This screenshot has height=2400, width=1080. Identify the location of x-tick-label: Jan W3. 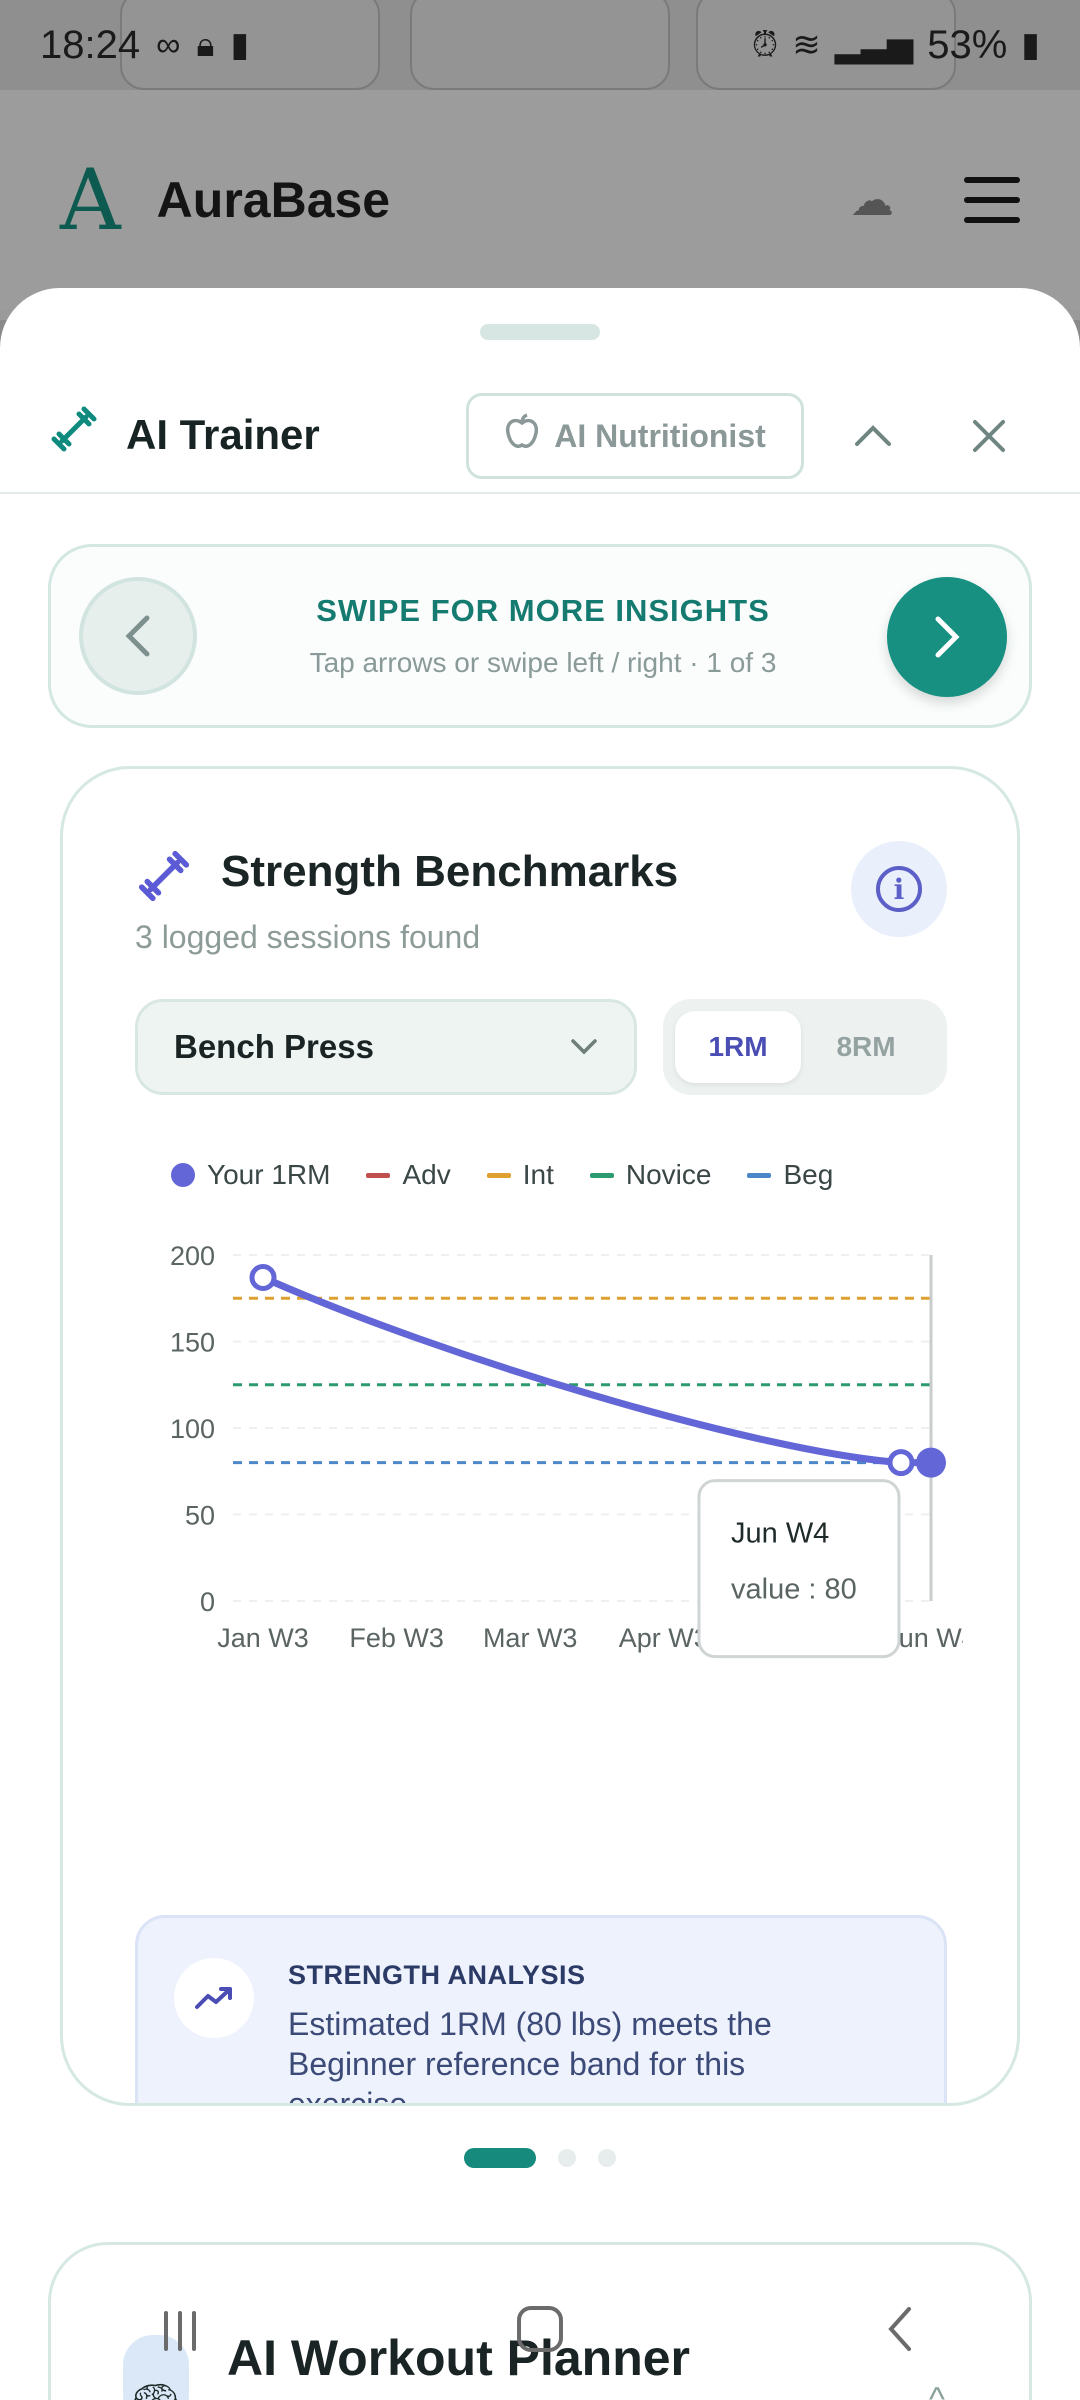
(263, 1638).